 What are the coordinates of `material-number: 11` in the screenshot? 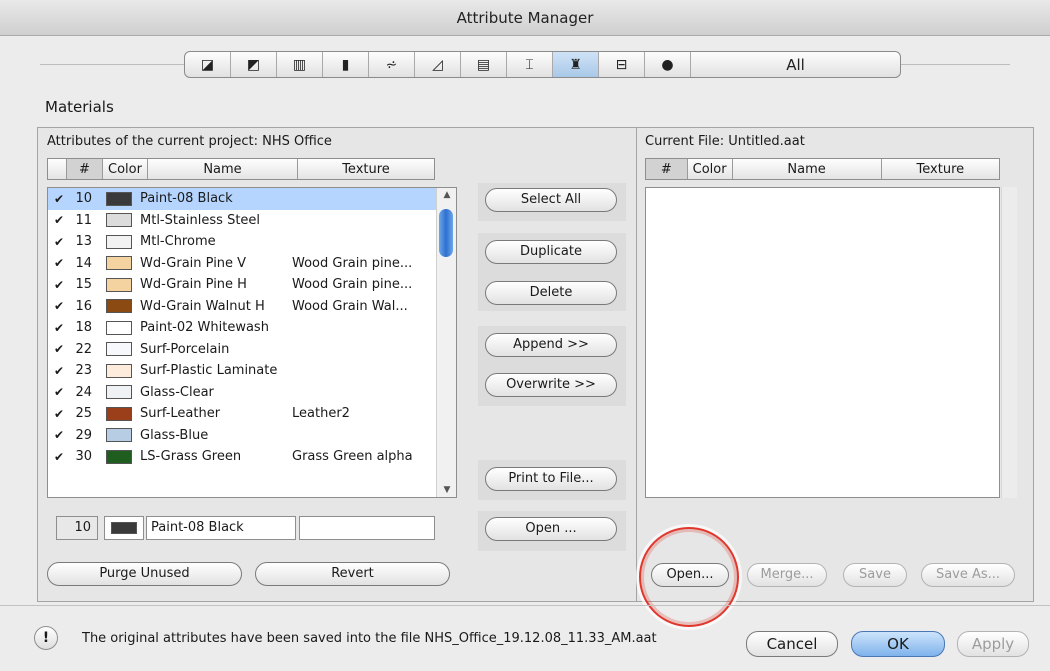 It's located at (83, 220).